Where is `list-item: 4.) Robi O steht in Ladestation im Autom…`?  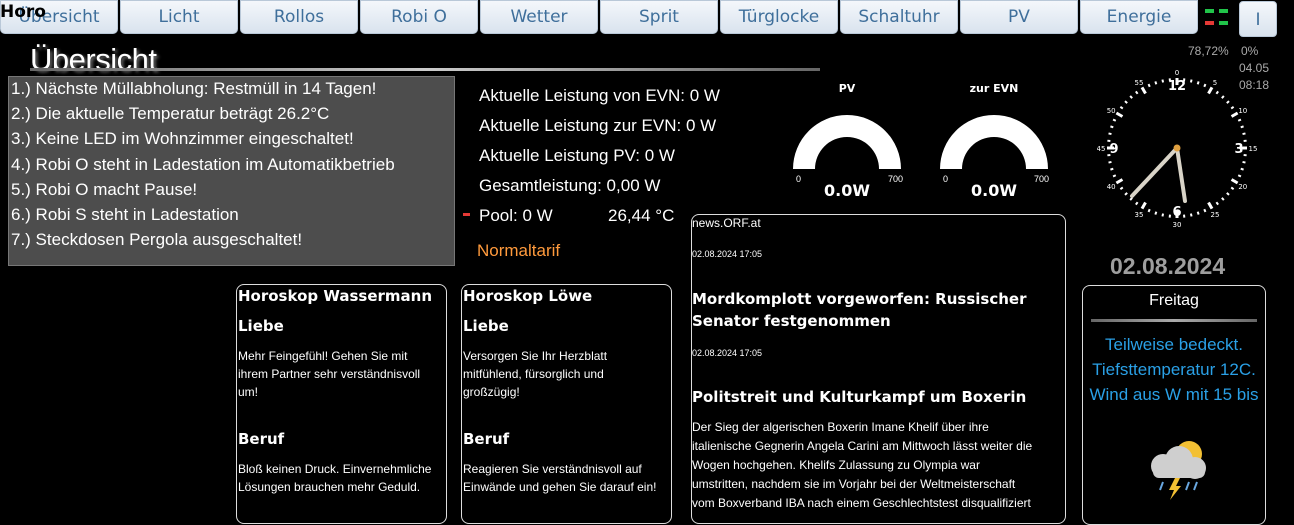
list-item: 4.) Robi O steht in Ladestation im Autom… is located at coordinates (203, 165).